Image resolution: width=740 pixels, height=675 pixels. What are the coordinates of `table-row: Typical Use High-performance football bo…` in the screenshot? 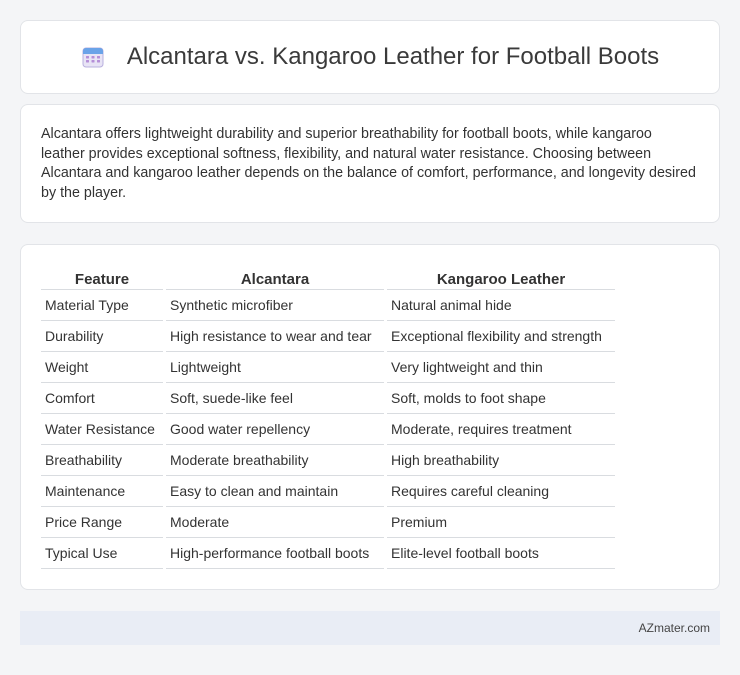 It's located at (328, 553).